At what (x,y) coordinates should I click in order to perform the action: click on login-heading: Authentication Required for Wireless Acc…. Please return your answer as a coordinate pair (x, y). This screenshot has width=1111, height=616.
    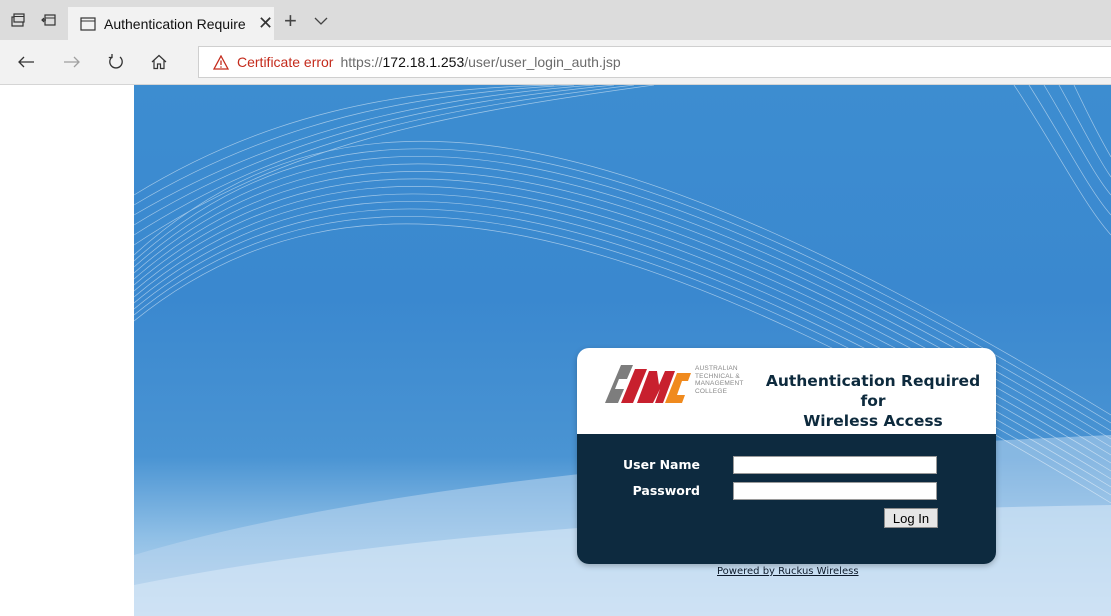
    Looking at the image, I should click on (873, 401).